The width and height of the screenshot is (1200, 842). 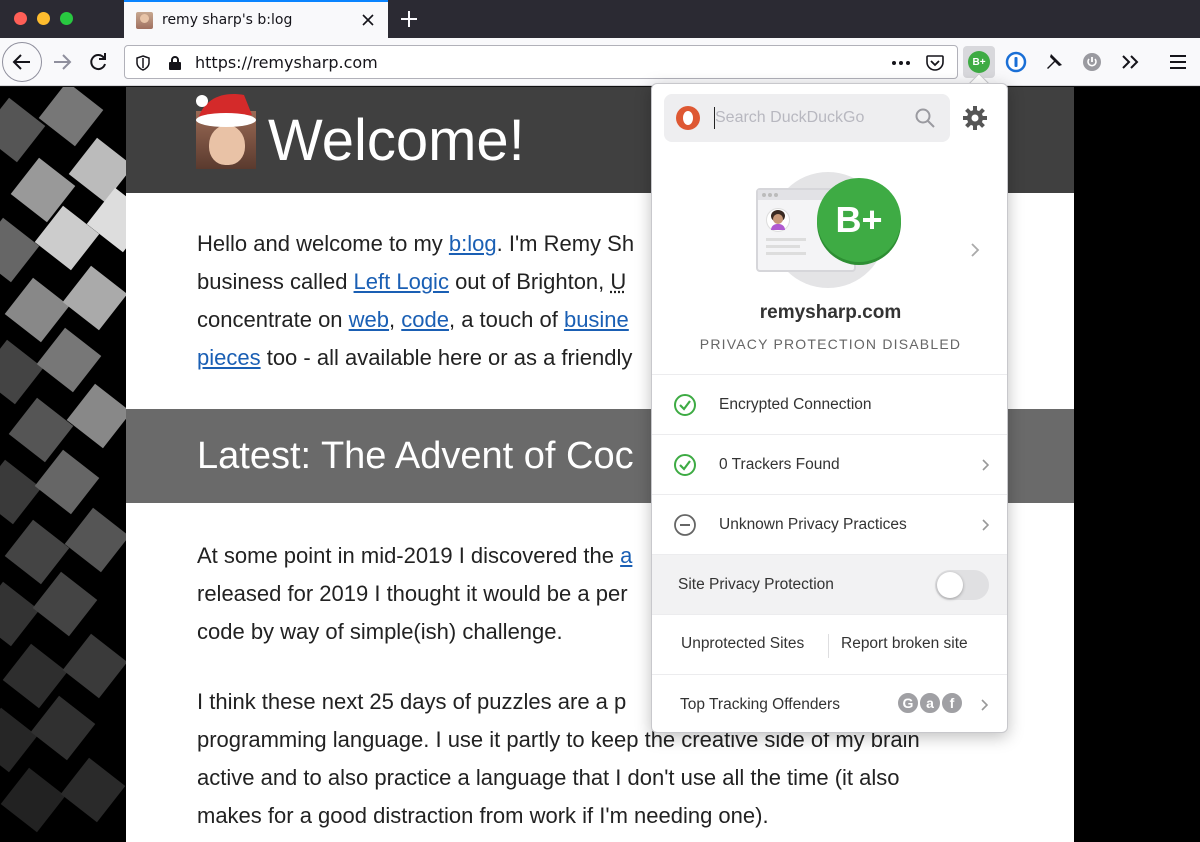 I want to click on site-domain: remysharp.com, so click(x=830, y=312).